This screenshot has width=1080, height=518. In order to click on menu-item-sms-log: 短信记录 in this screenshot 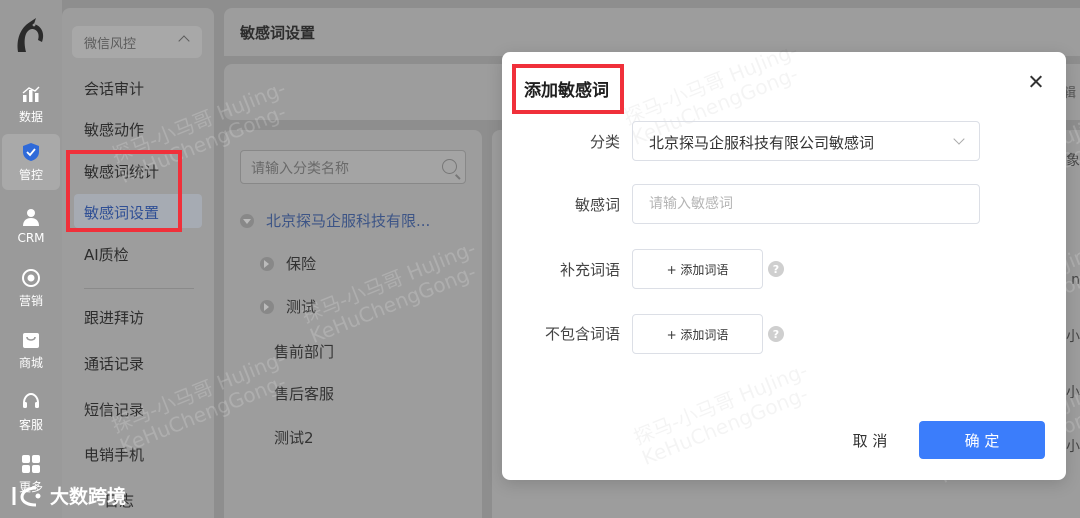, I will do `click(114, 409)`.